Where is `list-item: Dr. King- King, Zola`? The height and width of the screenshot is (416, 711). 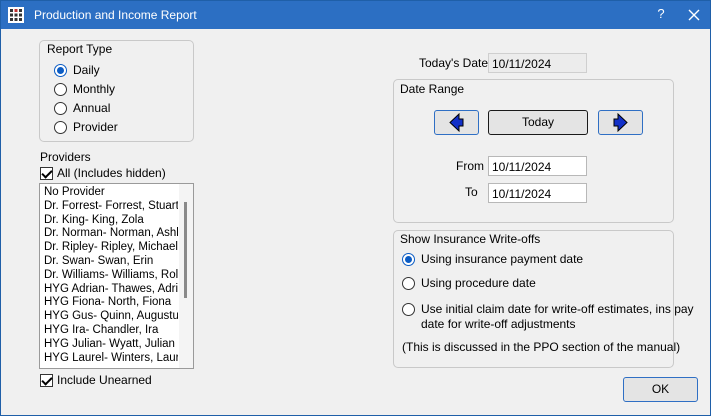
list-item: Dr. King- King, Zola is located at coordinates (109, 221).